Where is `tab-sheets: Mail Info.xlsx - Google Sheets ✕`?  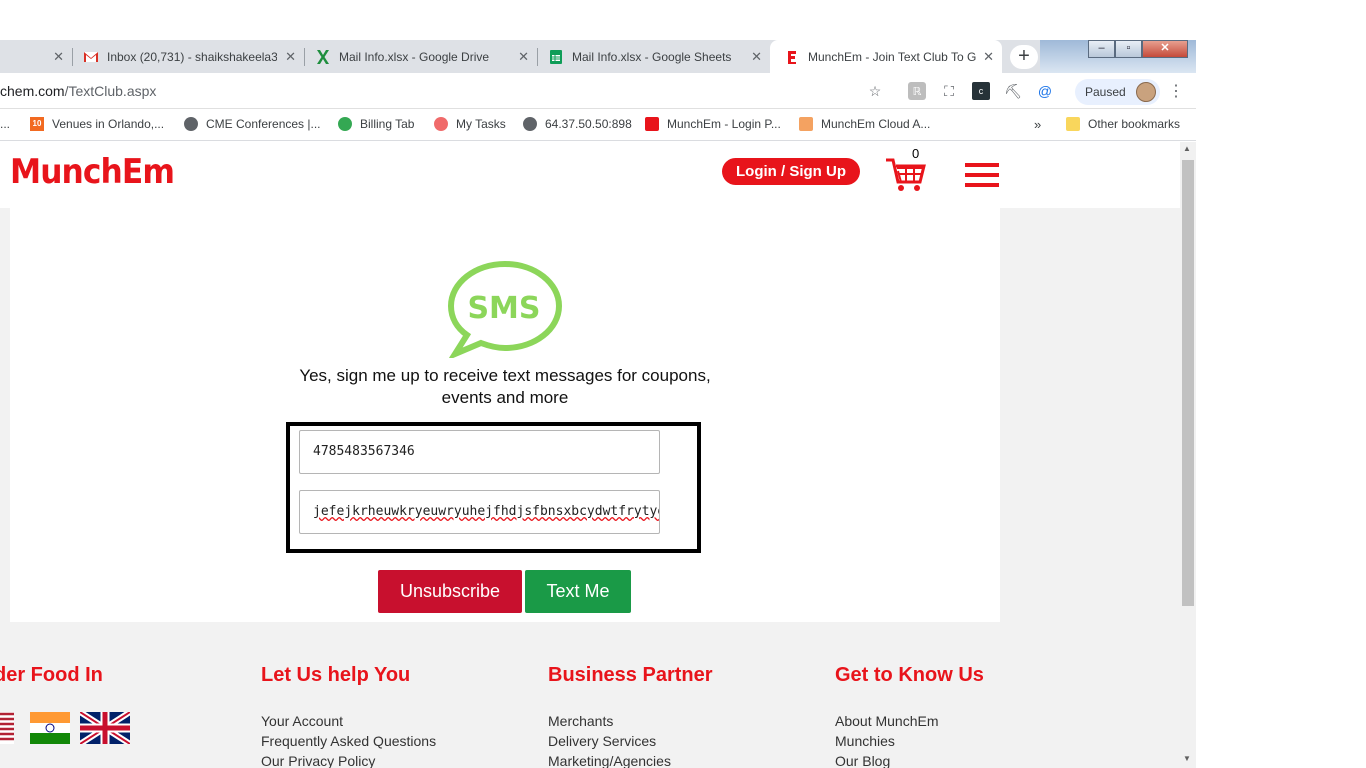
tab-sheets: Mail Info.xlsx - Google Sheets ✕ is located at coordinates (653, 56).